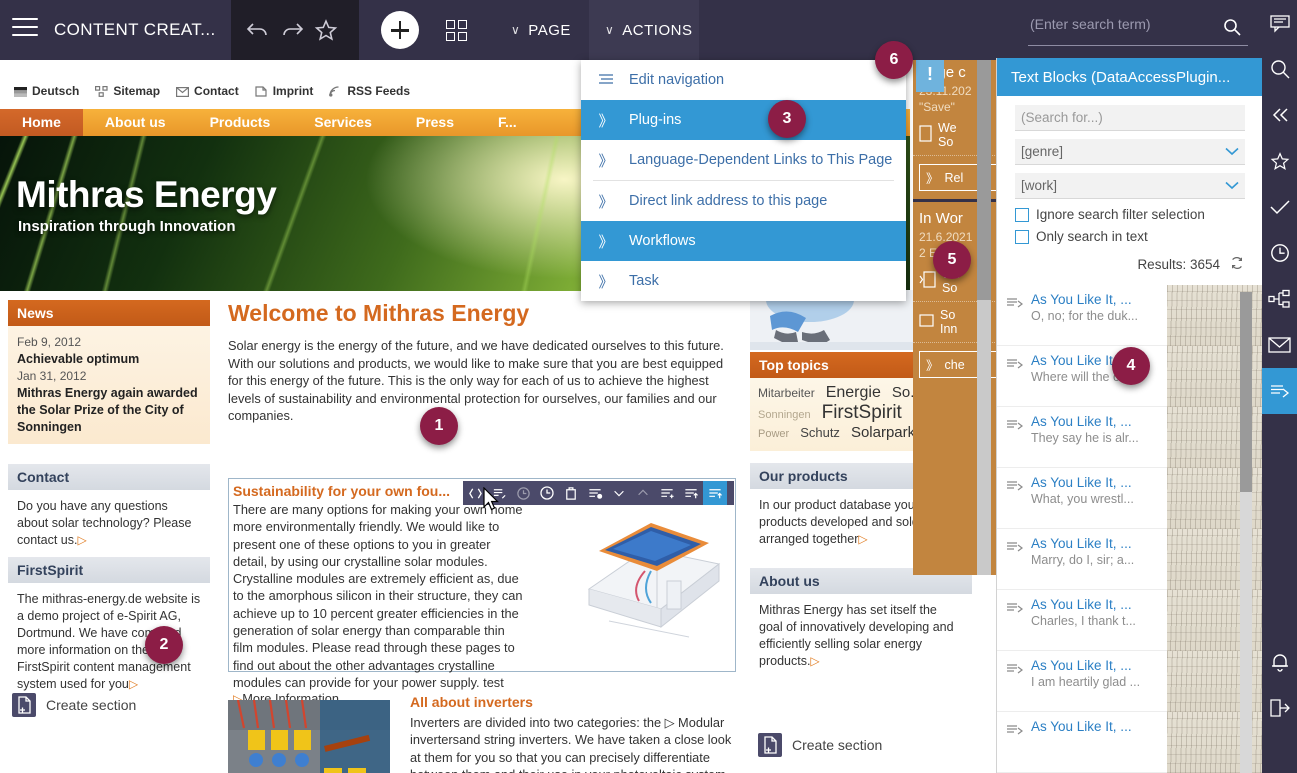  Describe the element at coordinates (691, 493) in the screenshot. I see `add-below-icon` at that location.